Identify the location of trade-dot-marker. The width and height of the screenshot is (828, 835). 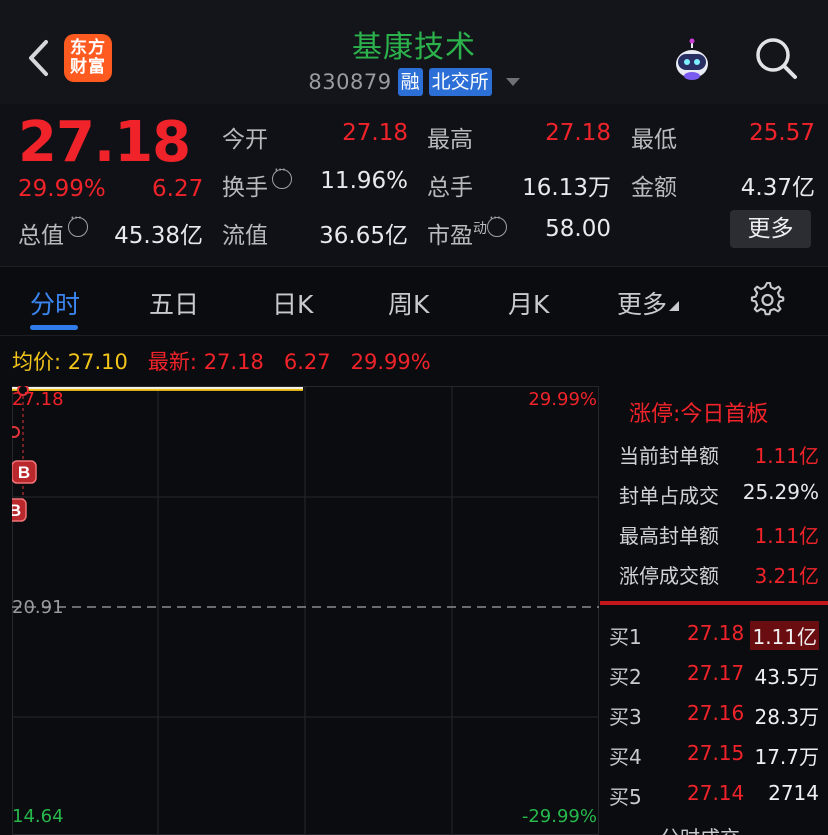
(16, 432).